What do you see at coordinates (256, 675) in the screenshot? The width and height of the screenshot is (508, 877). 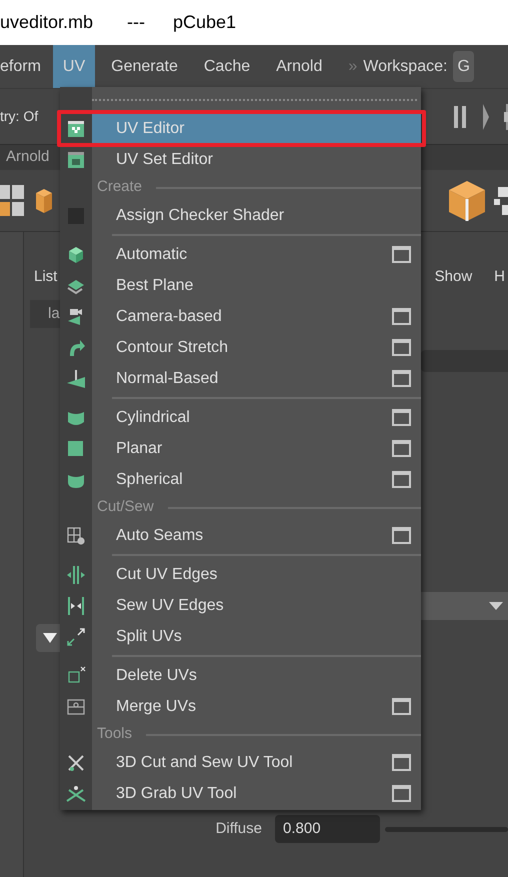 I see `menu-item: Delete UVs` at bounding box center [256, 675].